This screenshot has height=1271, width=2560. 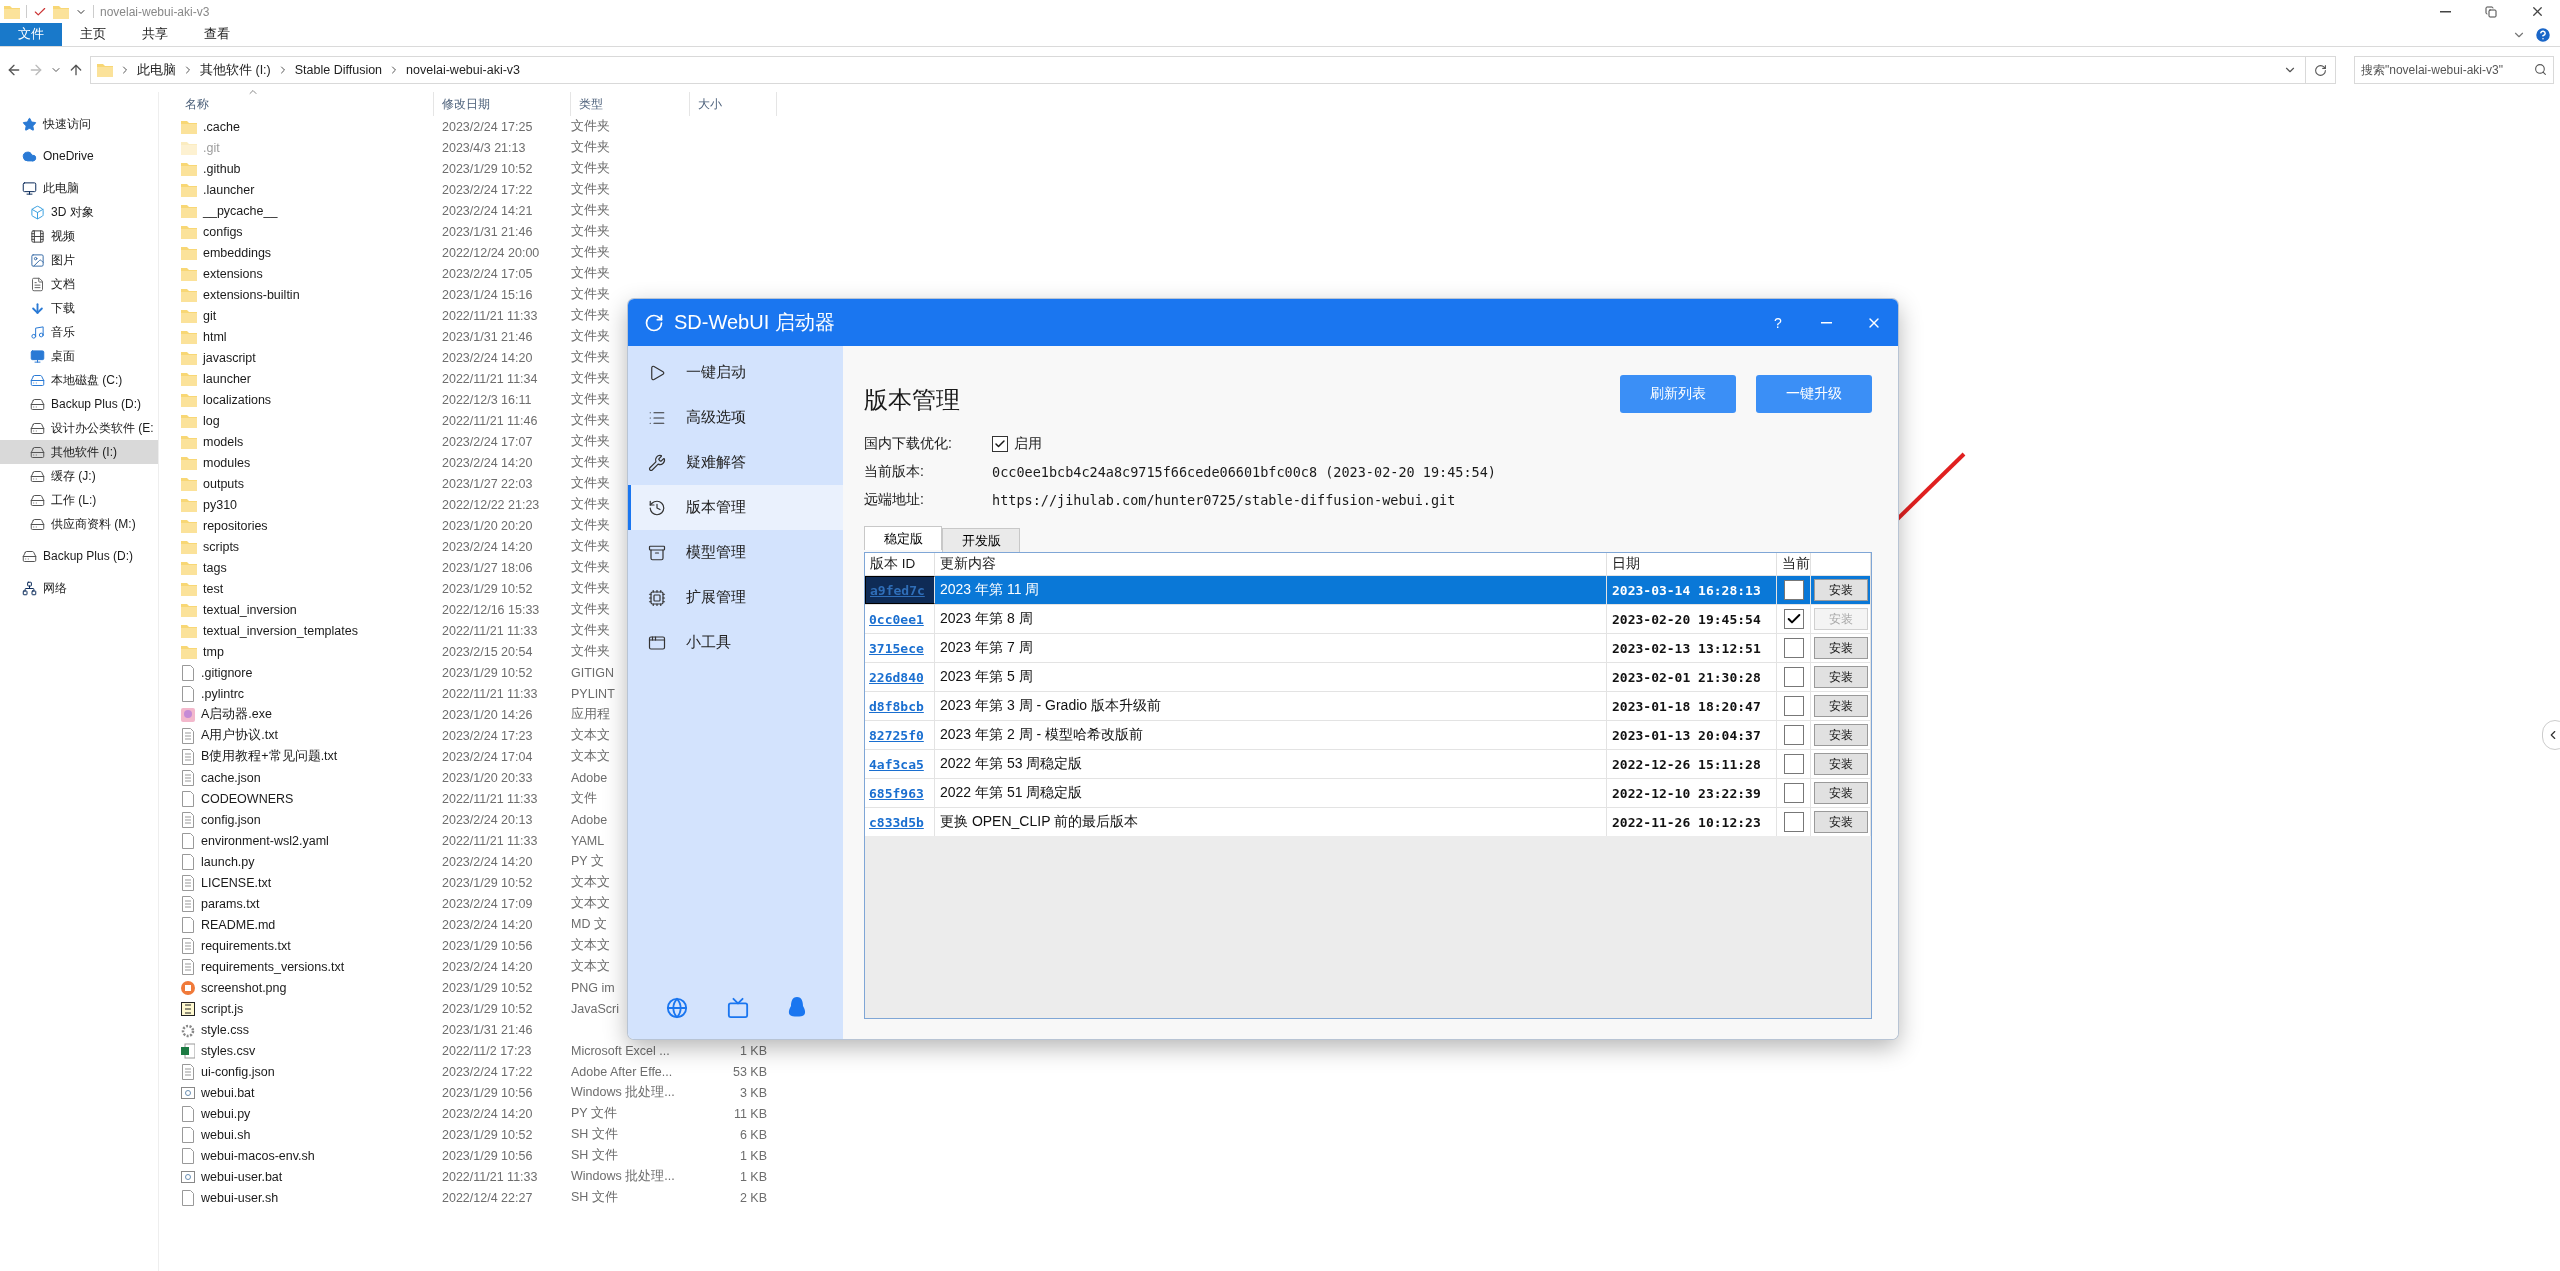 I want to click on version-link: 82725f0, so click(x=896, y=735).